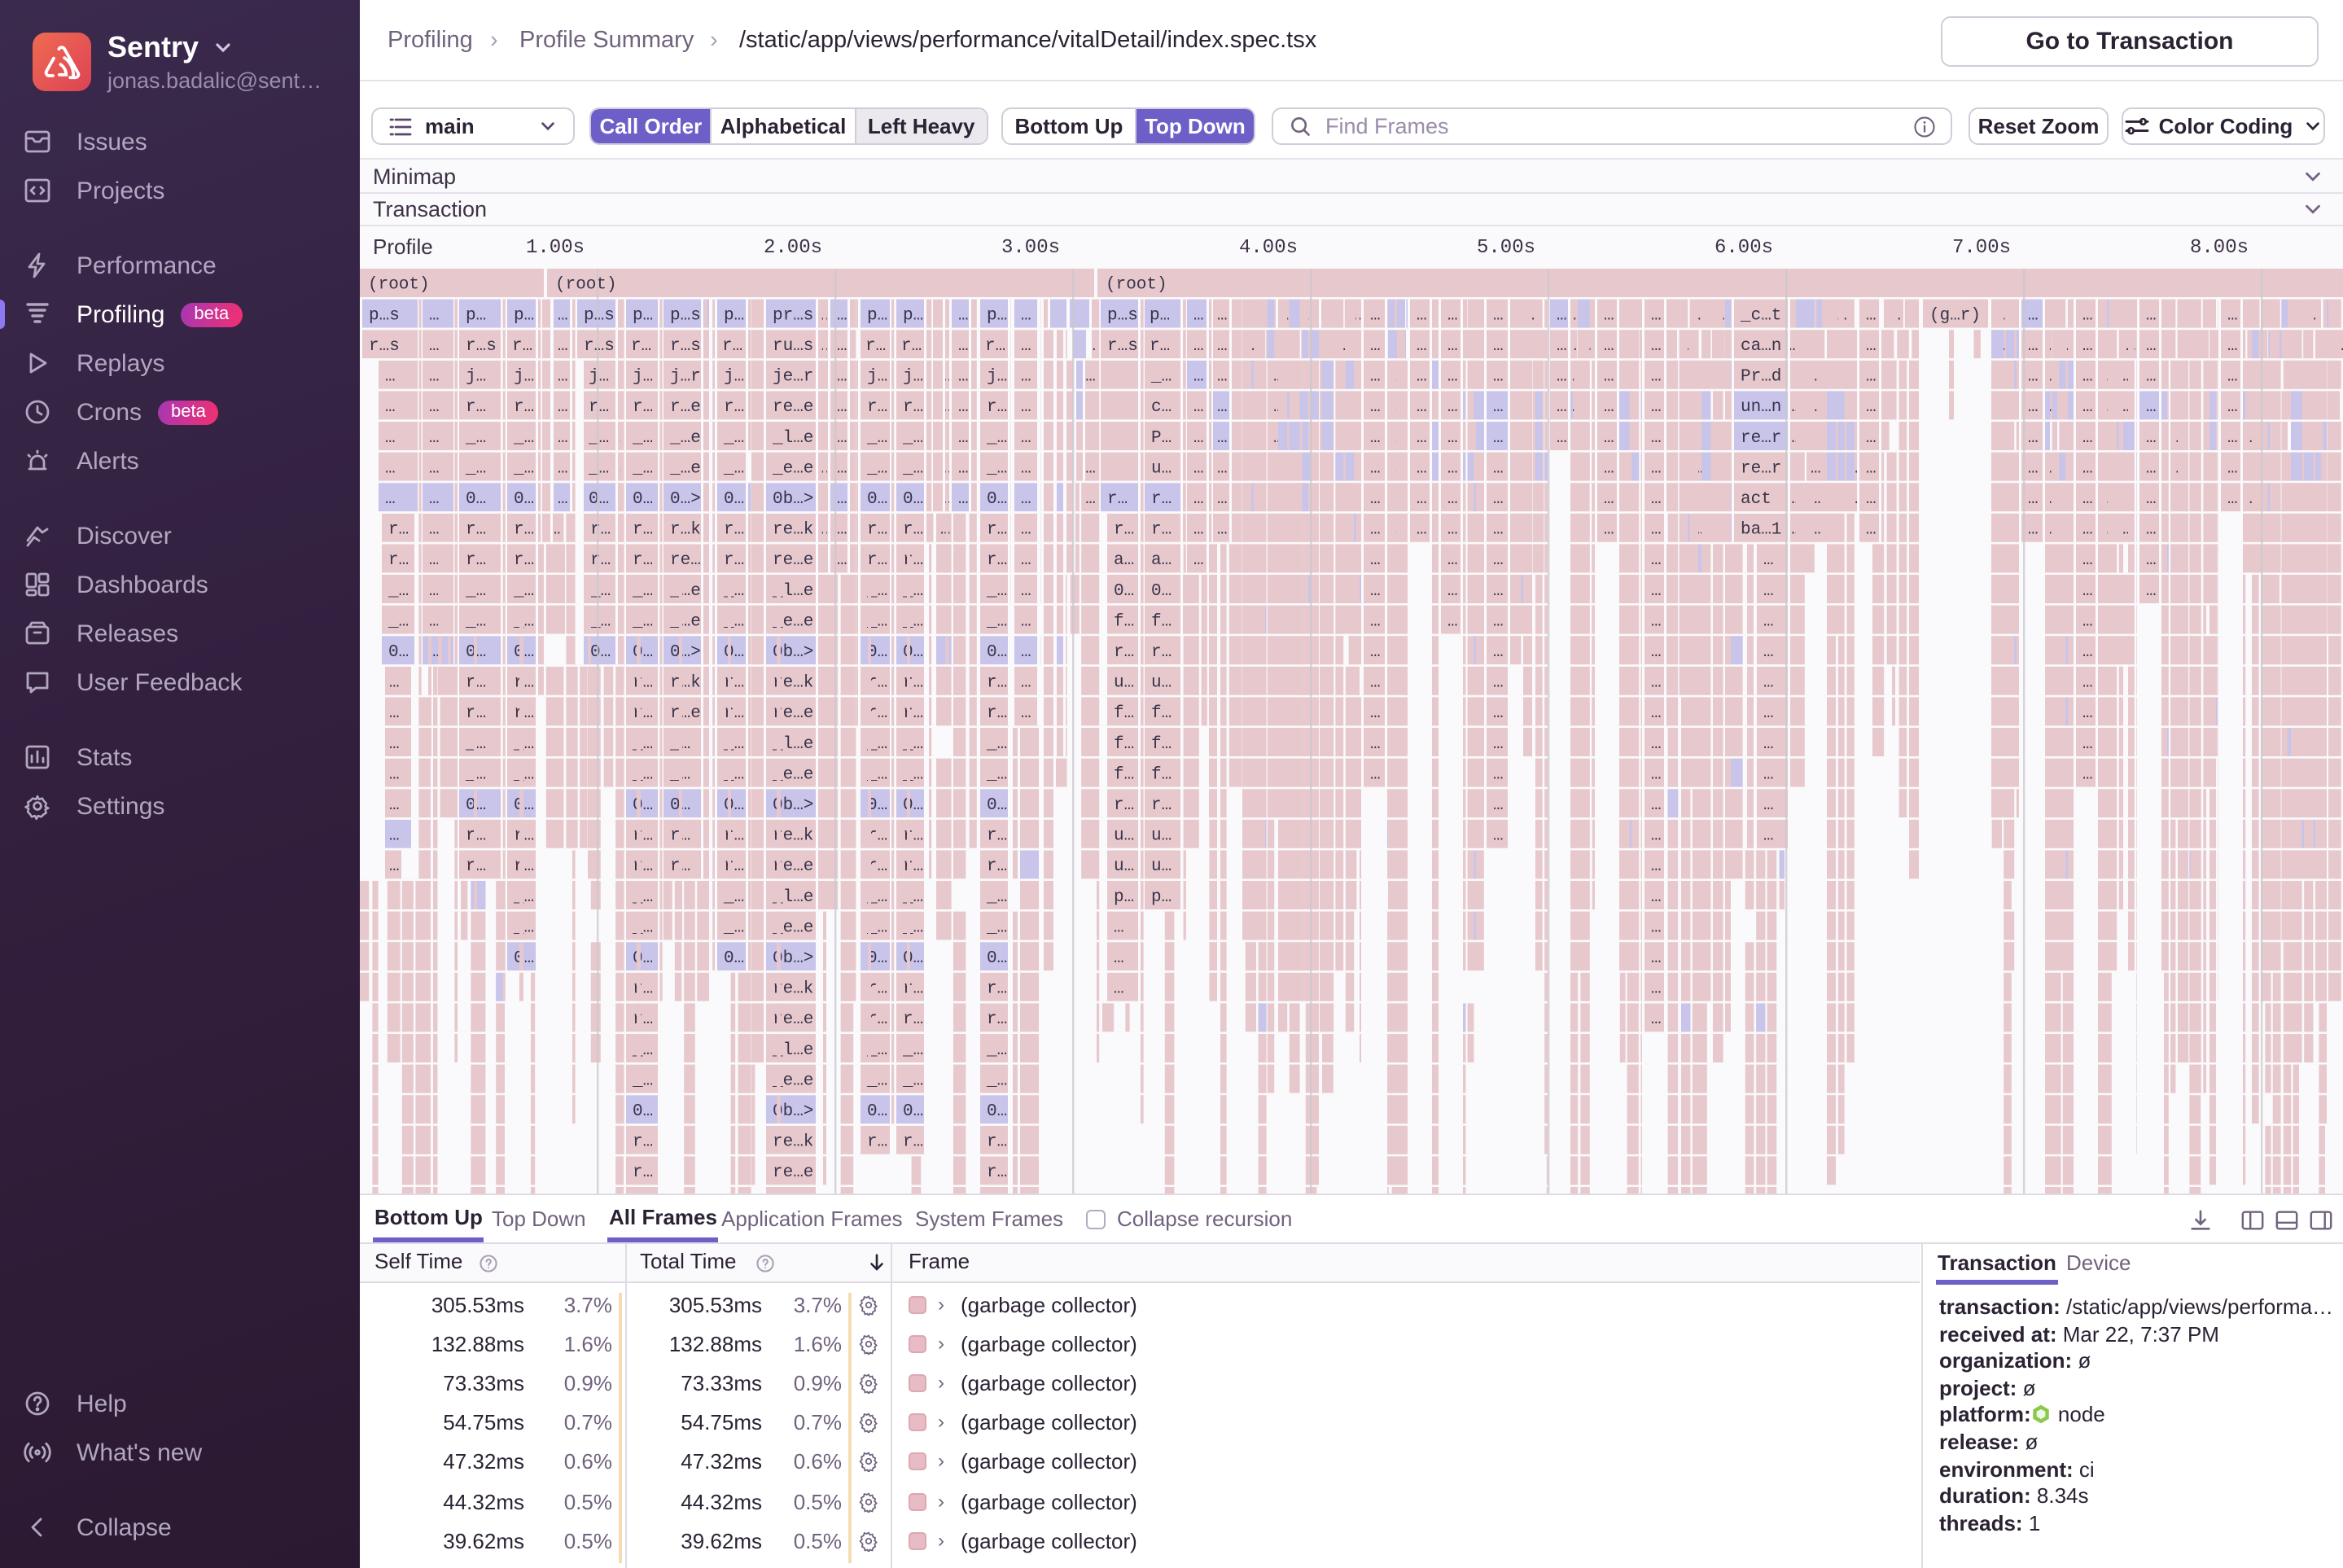 Image resolution: width=2343 pixels, height=1568 pixels. What do you see at coordinates (686, 714) in the screenshot?
I see `svg-text: r…e` at bounding box center [686, 714].